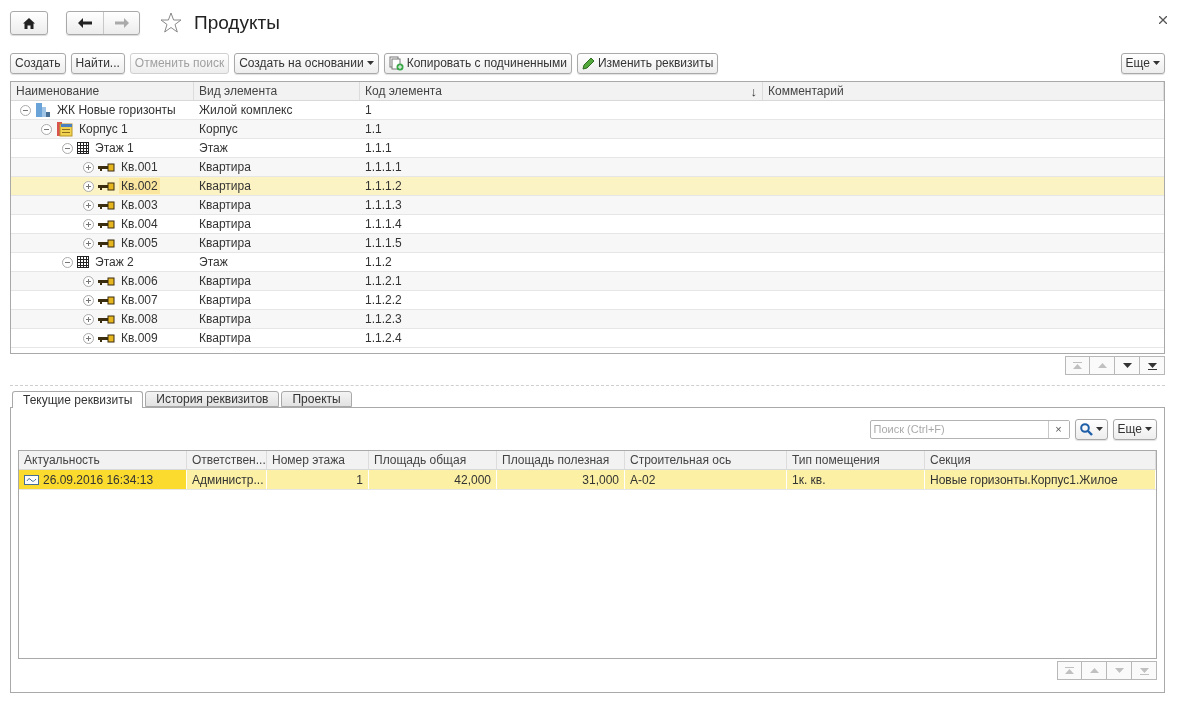 The image size is (1182, 705). What do you see at coordinates (139, 281) in the screenshot?
I see `tree-item-name: Кв.006` at bounding box center [139, 281].